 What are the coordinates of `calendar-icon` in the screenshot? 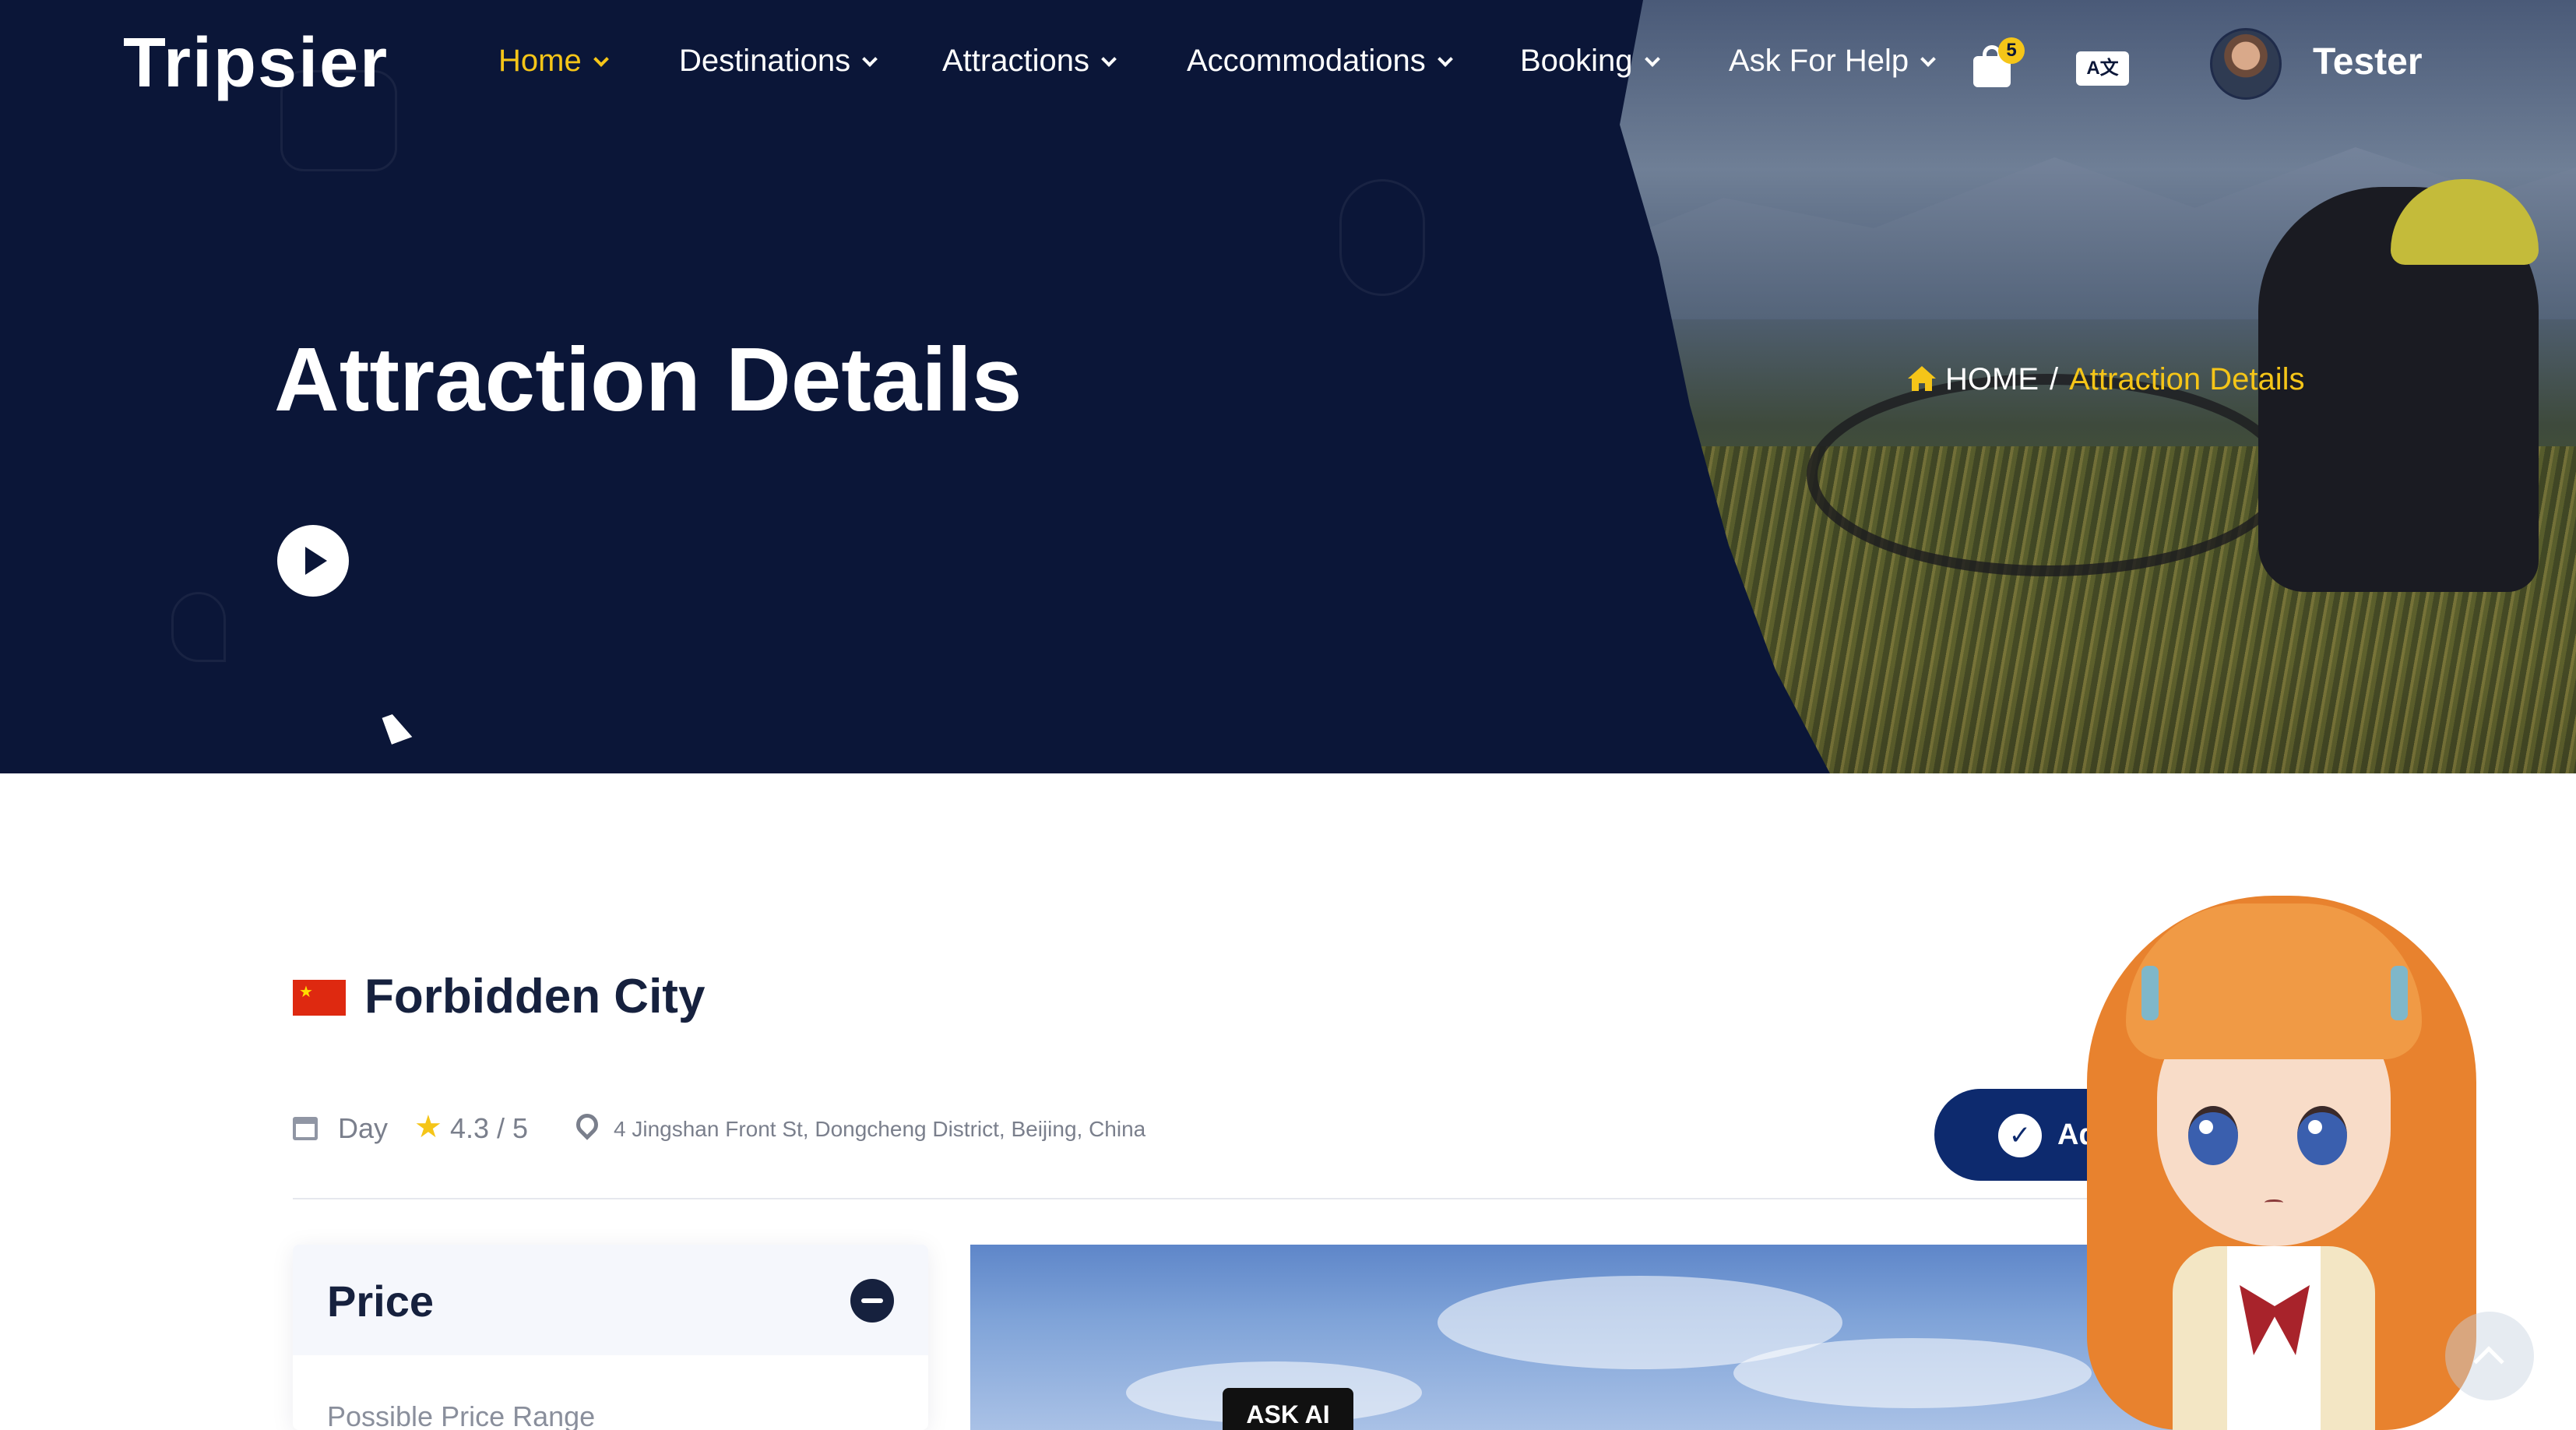 It's located at (305, 1128).